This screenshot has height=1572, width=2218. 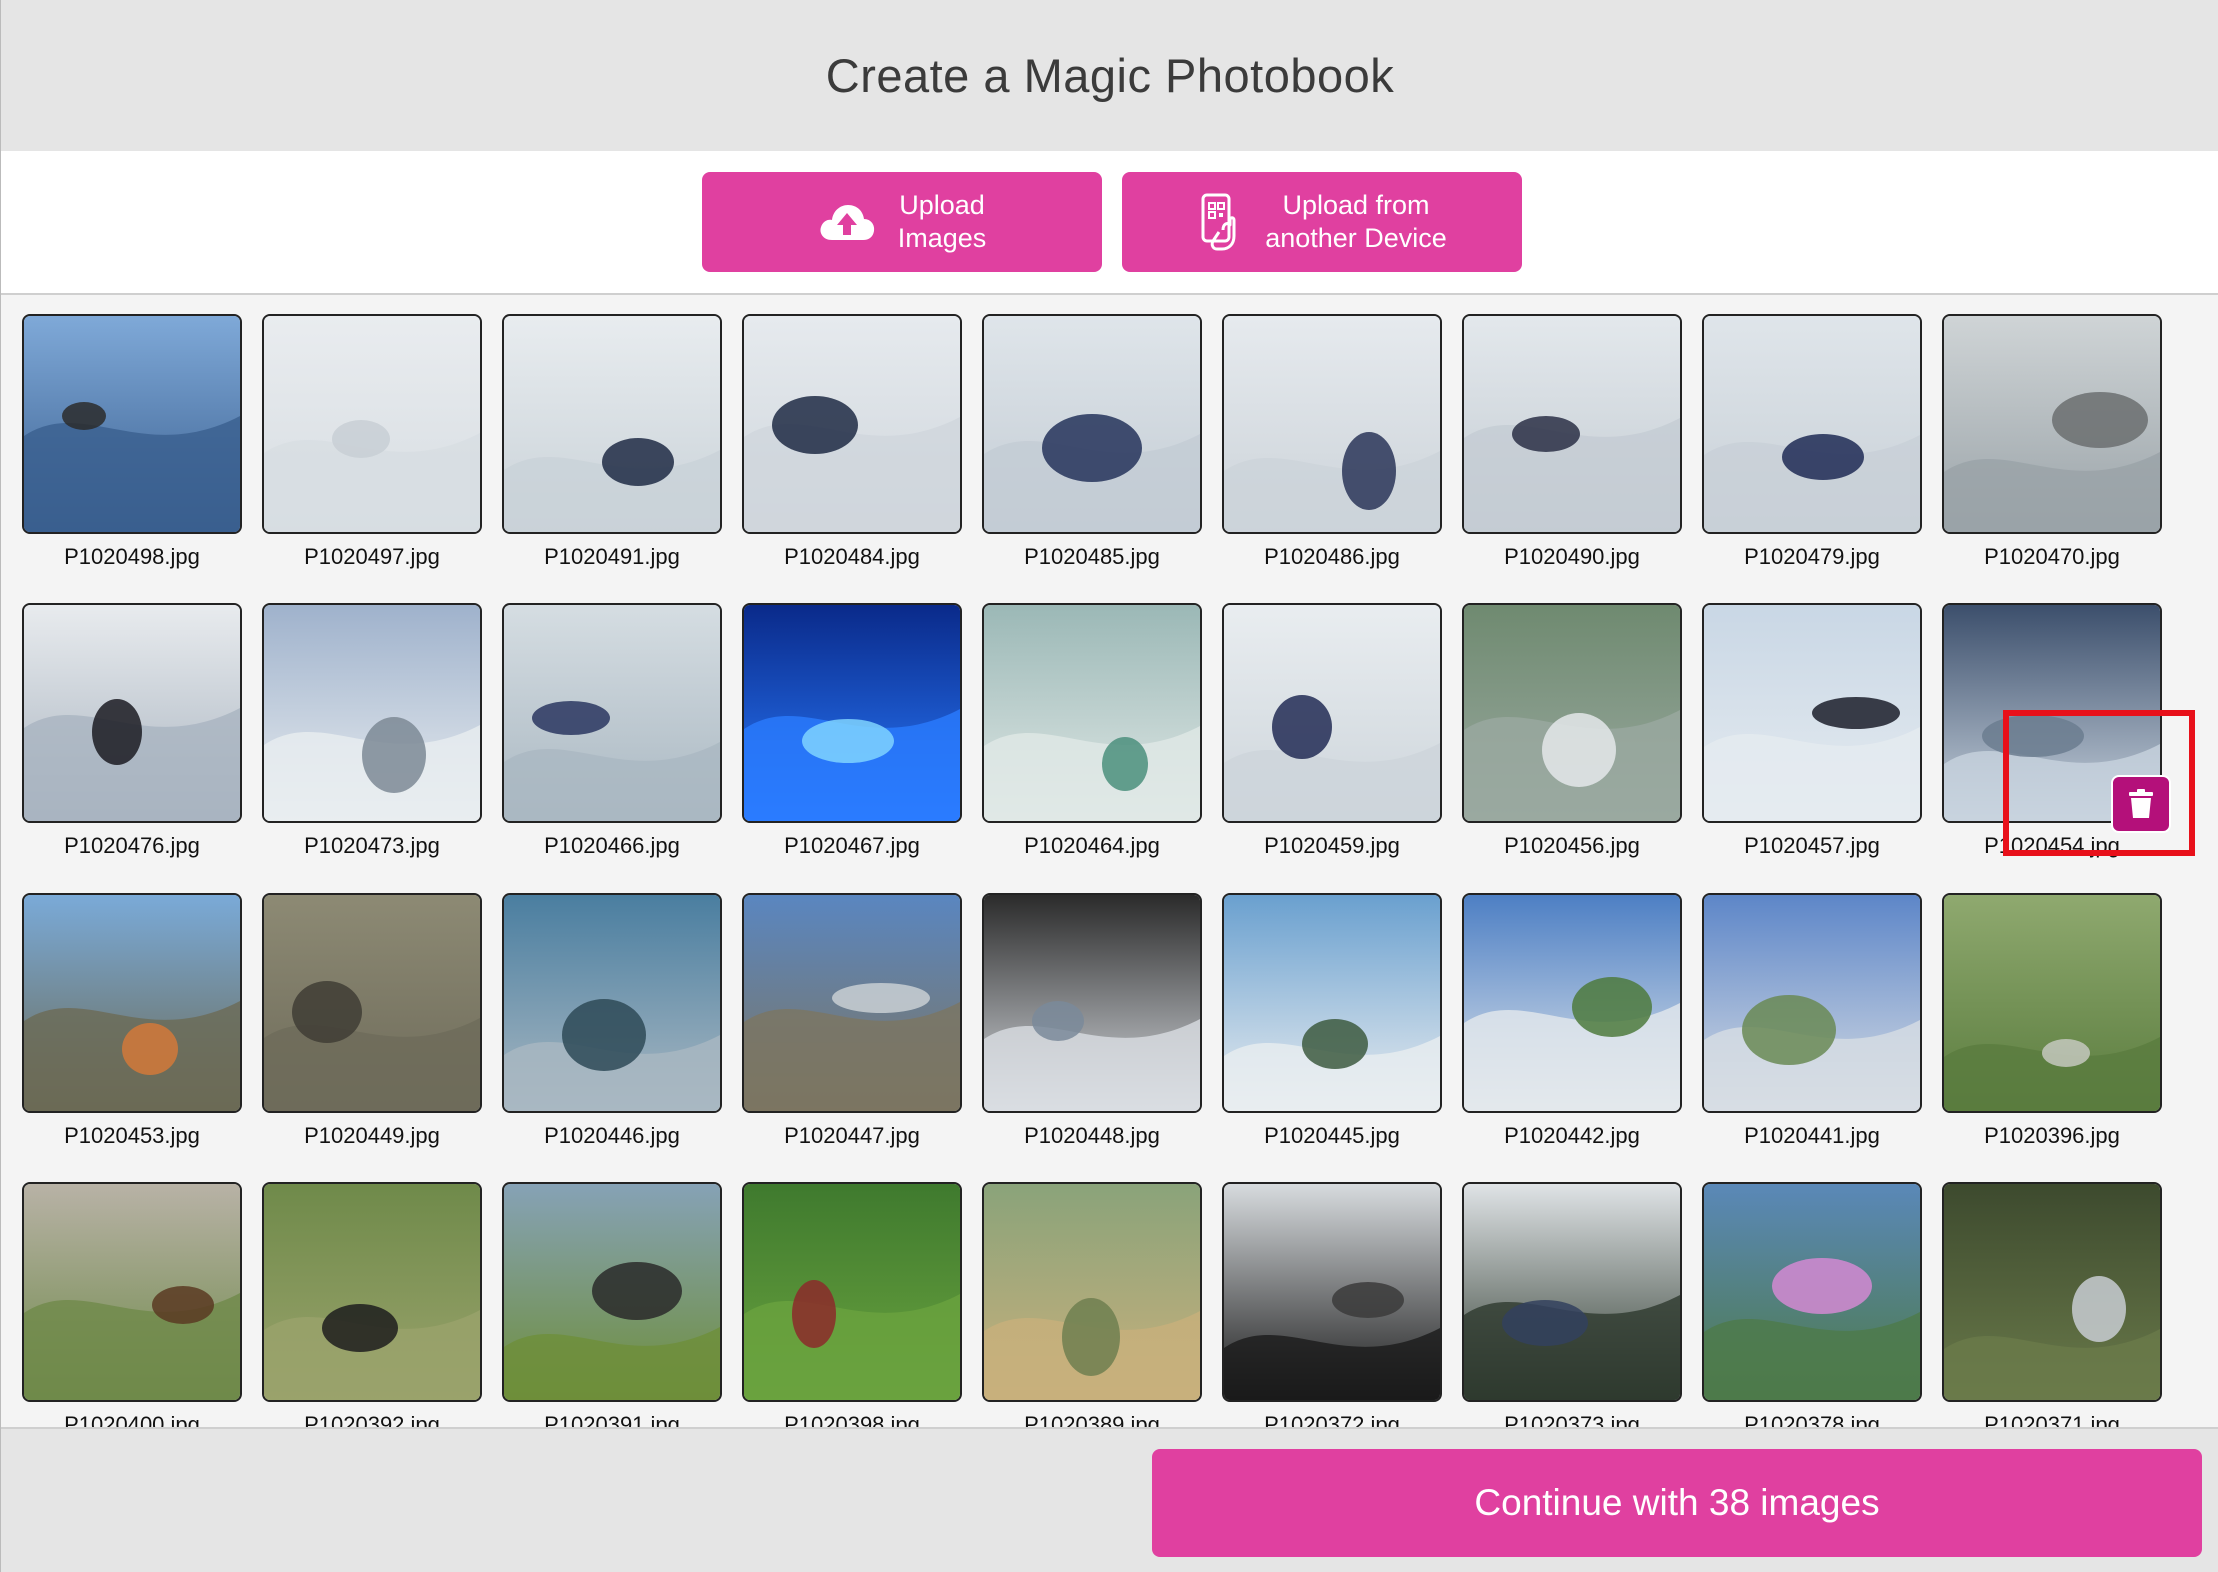 I want to click on gallery-image-tile: P1020398.jpg, so click(x=852, y=1304).